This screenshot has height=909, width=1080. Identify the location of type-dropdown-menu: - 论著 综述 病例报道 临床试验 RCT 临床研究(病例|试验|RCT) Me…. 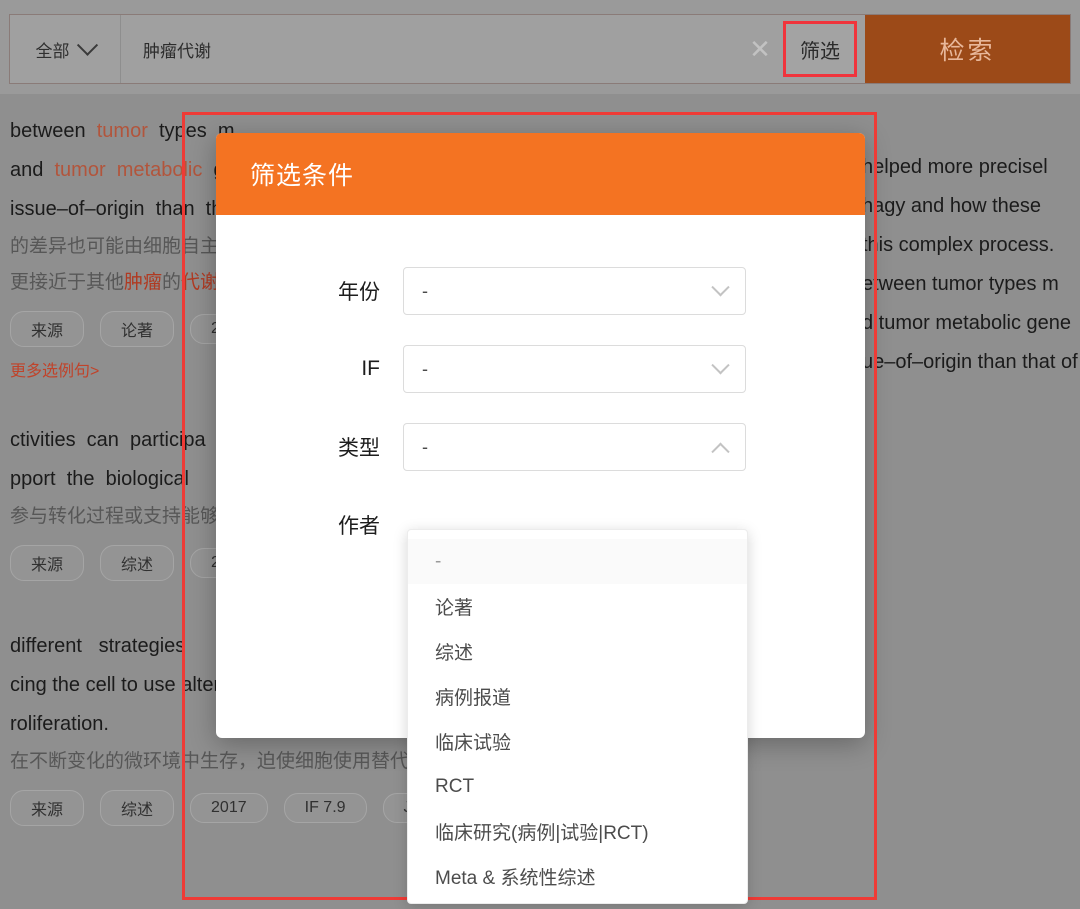
(577, 716).